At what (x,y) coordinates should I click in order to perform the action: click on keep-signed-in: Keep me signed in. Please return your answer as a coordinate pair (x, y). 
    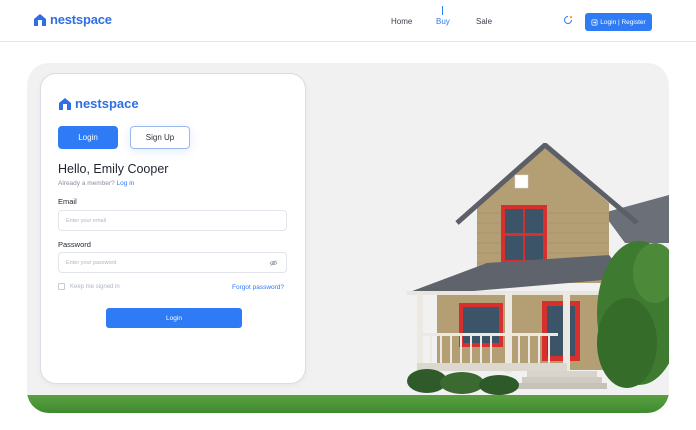
    Looking at the image, I should click on (89, 286).